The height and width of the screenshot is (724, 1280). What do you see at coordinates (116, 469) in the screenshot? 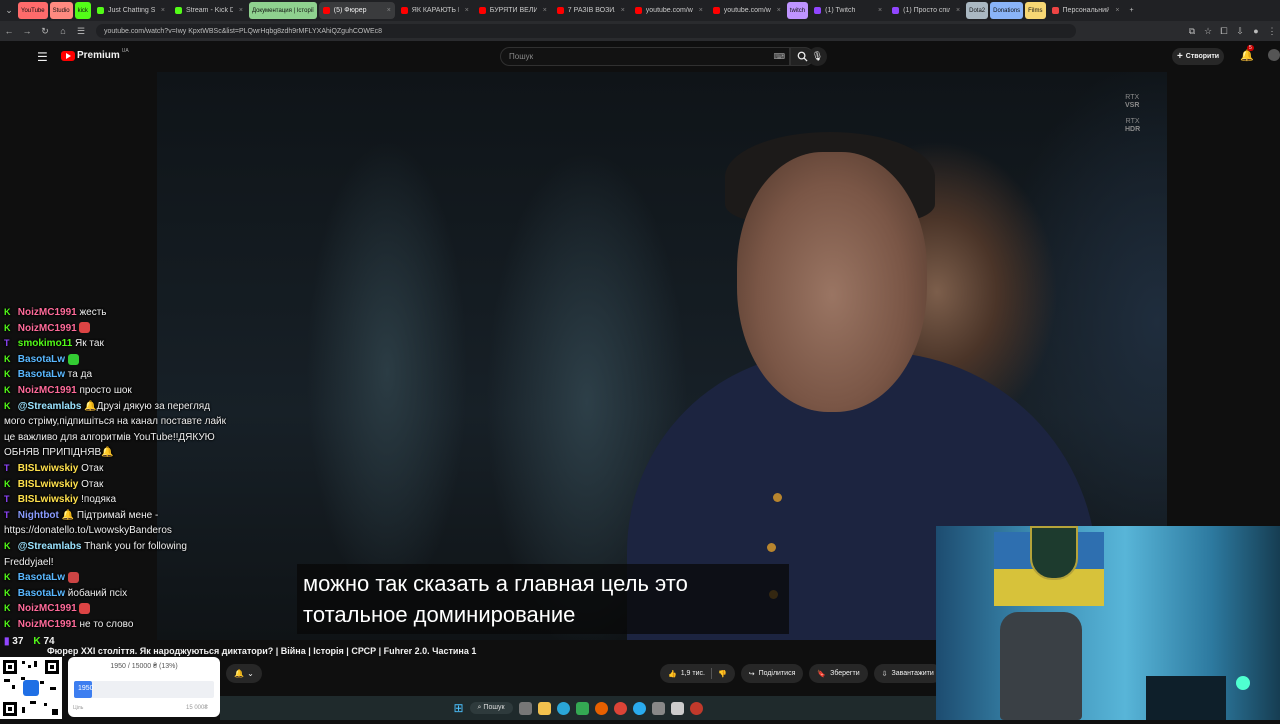
I see `chat-message: T BISLwiwskiy Отак` at bounding box center [116, 469].